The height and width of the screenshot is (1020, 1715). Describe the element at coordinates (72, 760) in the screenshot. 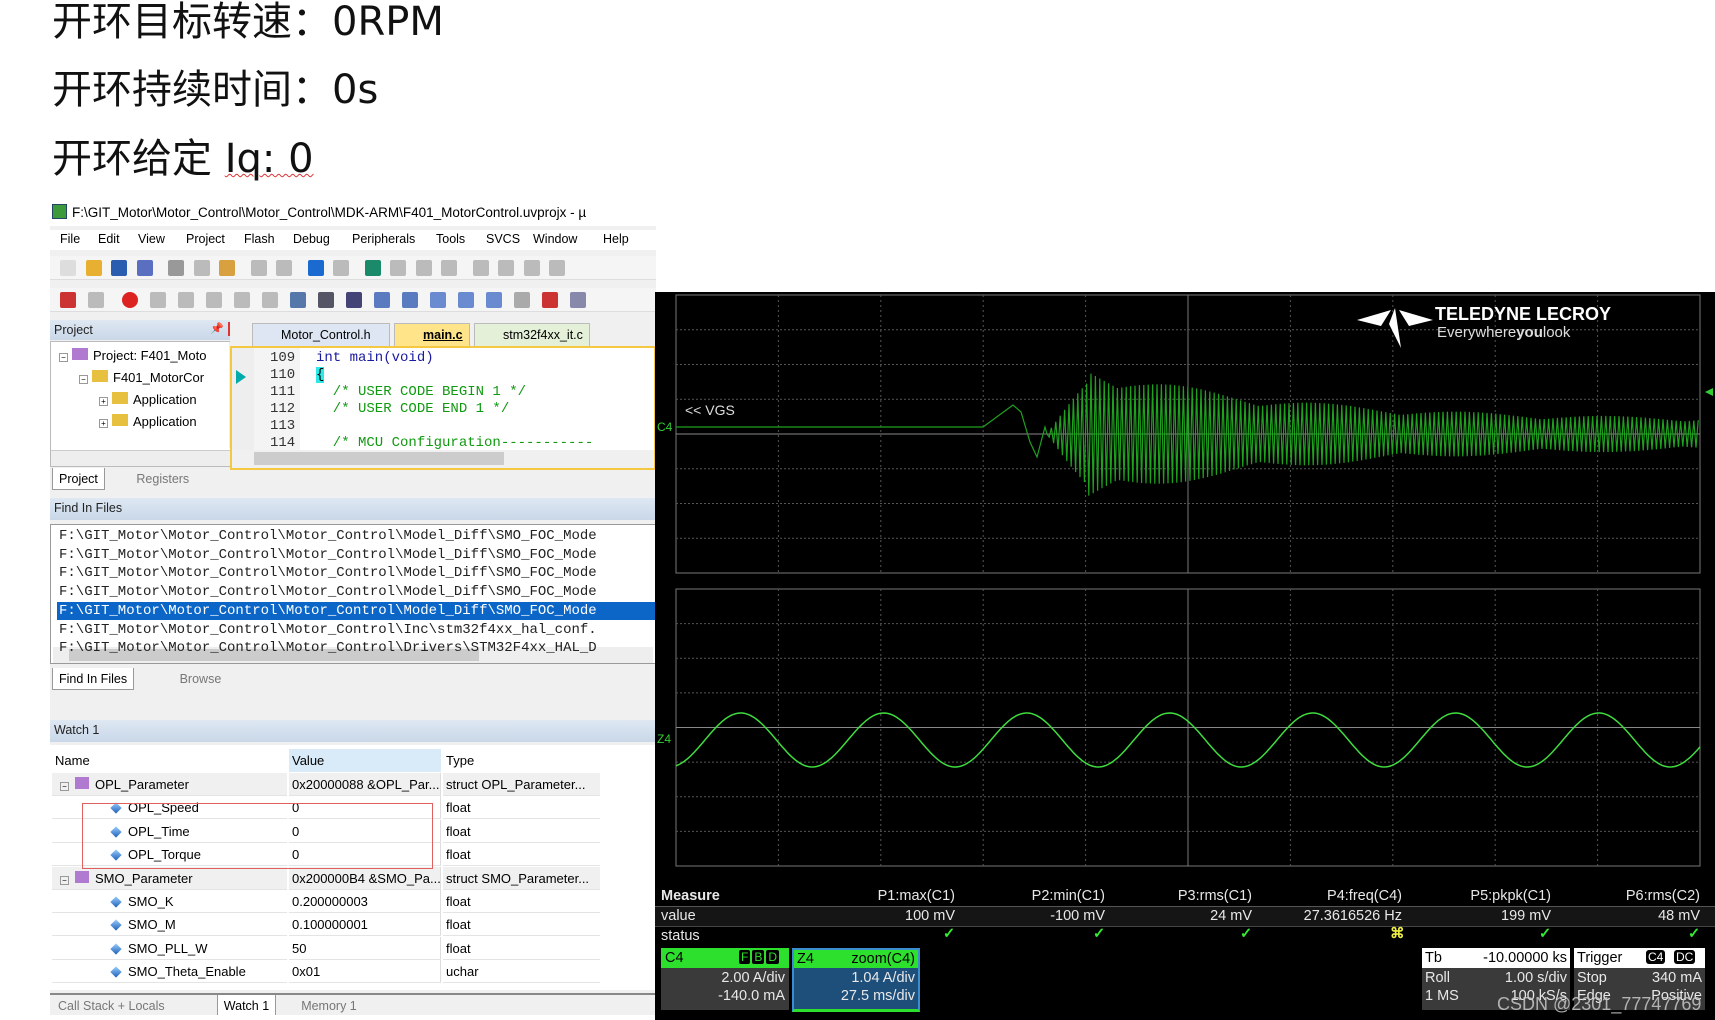

I see `col-name: Name` at that location.